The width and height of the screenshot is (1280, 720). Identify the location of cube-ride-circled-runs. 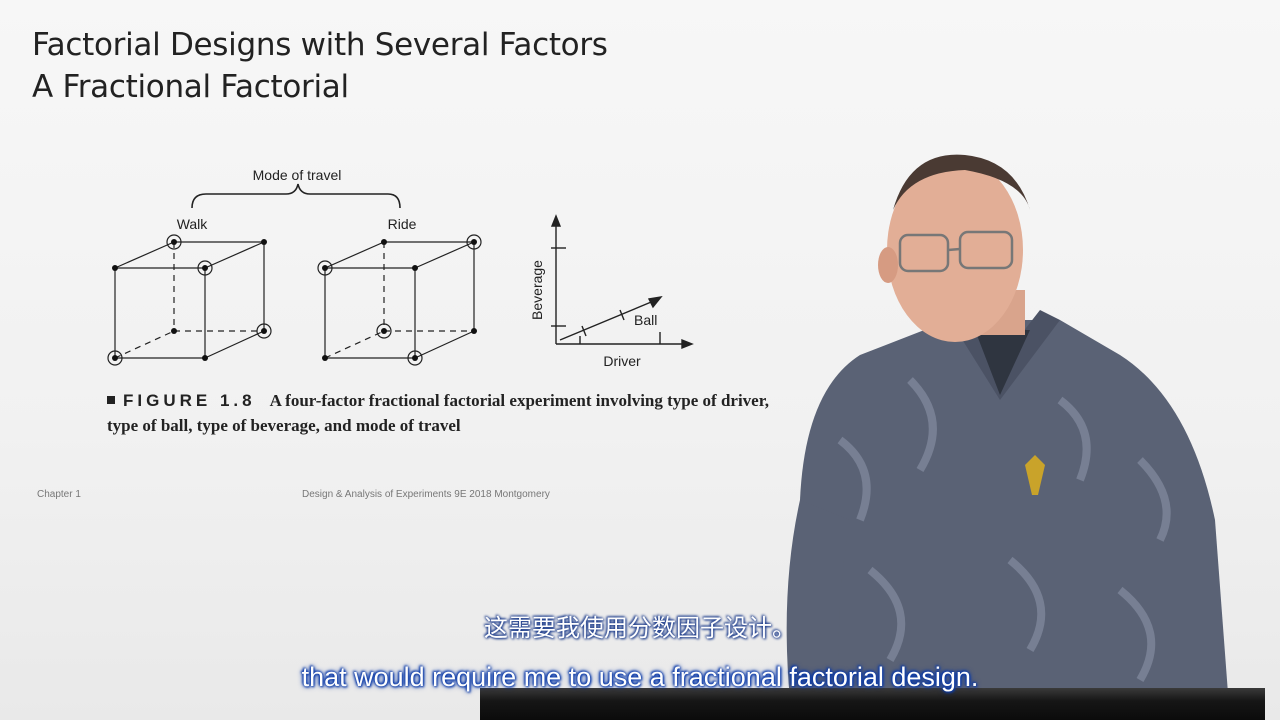
(399, 300).